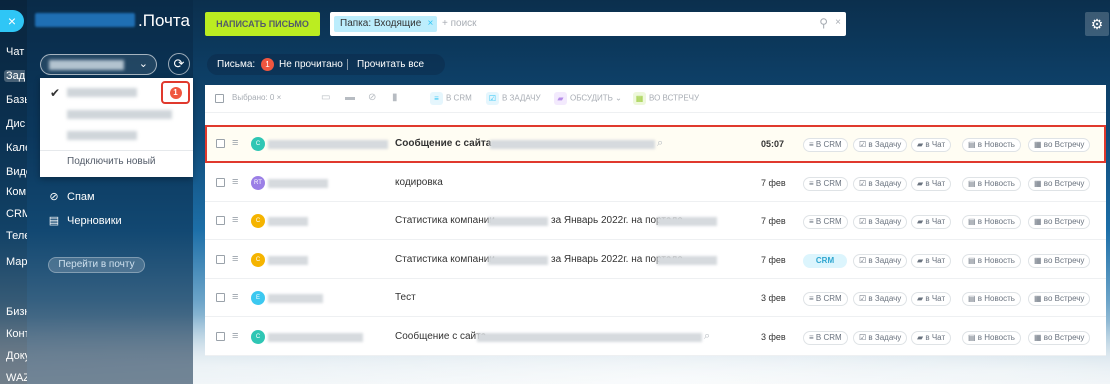 Image resolution: width=1110 pixels, height=384 pixels. What do you see at coordinates (16, 172) in the screenshot?
I see `left-menu-item: Виде` at bounding box center [16, 172].